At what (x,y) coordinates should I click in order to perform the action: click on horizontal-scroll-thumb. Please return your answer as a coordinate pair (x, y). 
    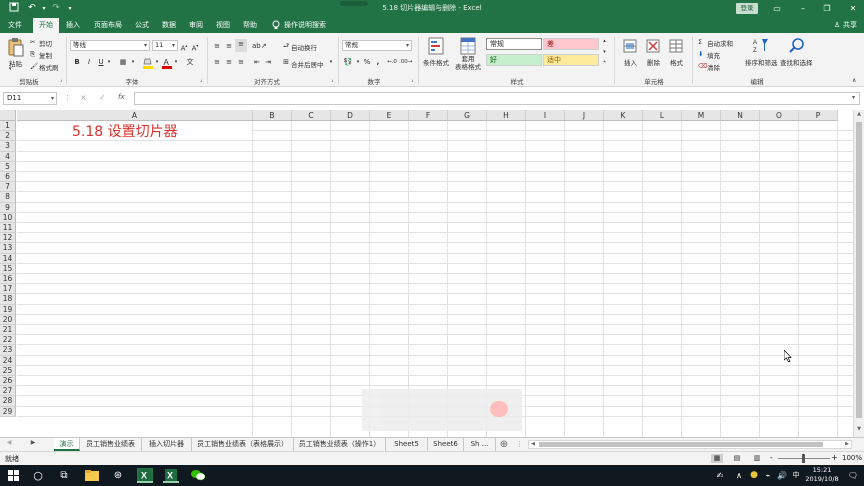
    Looking at the image, I should click on (681, 444).